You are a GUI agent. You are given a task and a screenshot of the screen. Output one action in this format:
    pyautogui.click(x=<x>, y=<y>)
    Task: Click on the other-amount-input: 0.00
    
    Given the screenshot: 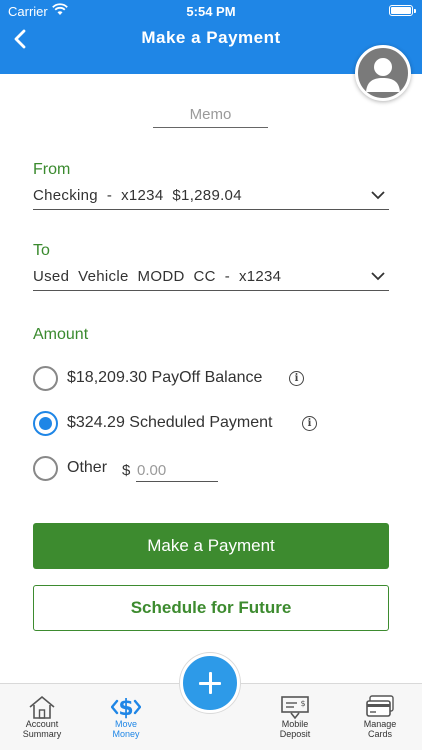 What is the action you would take?
    pyautogui.click(x=177, y=471)
    